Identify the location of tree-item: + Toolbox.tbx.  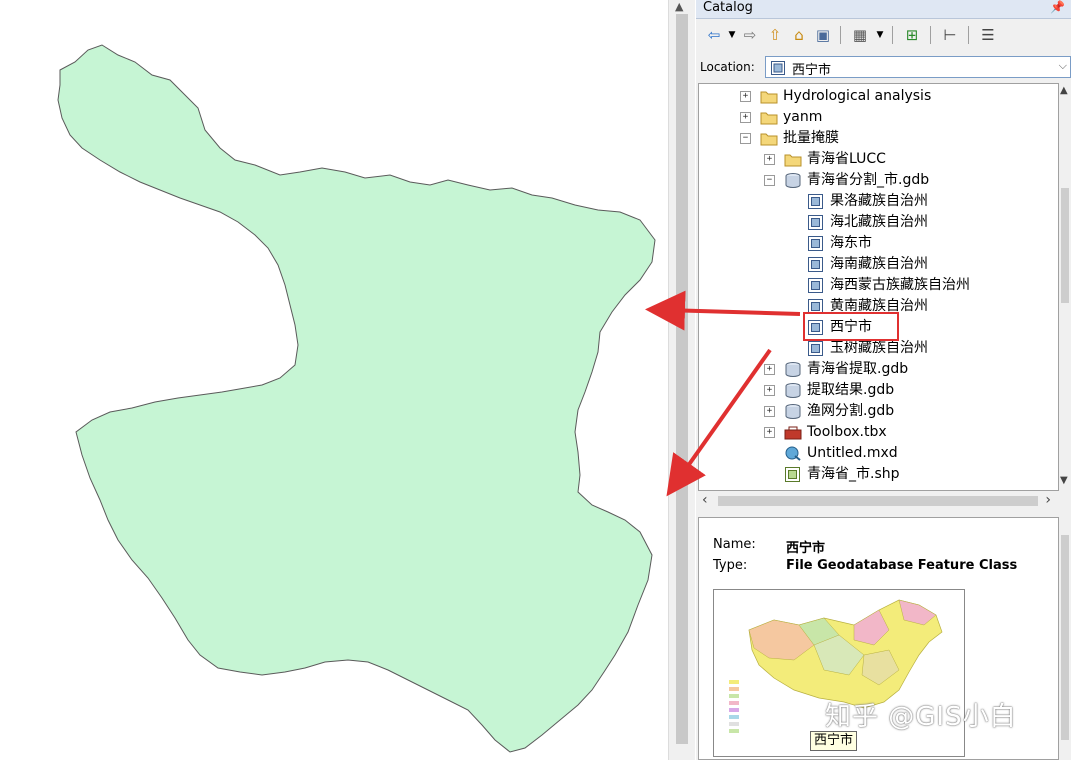
(878, 432).